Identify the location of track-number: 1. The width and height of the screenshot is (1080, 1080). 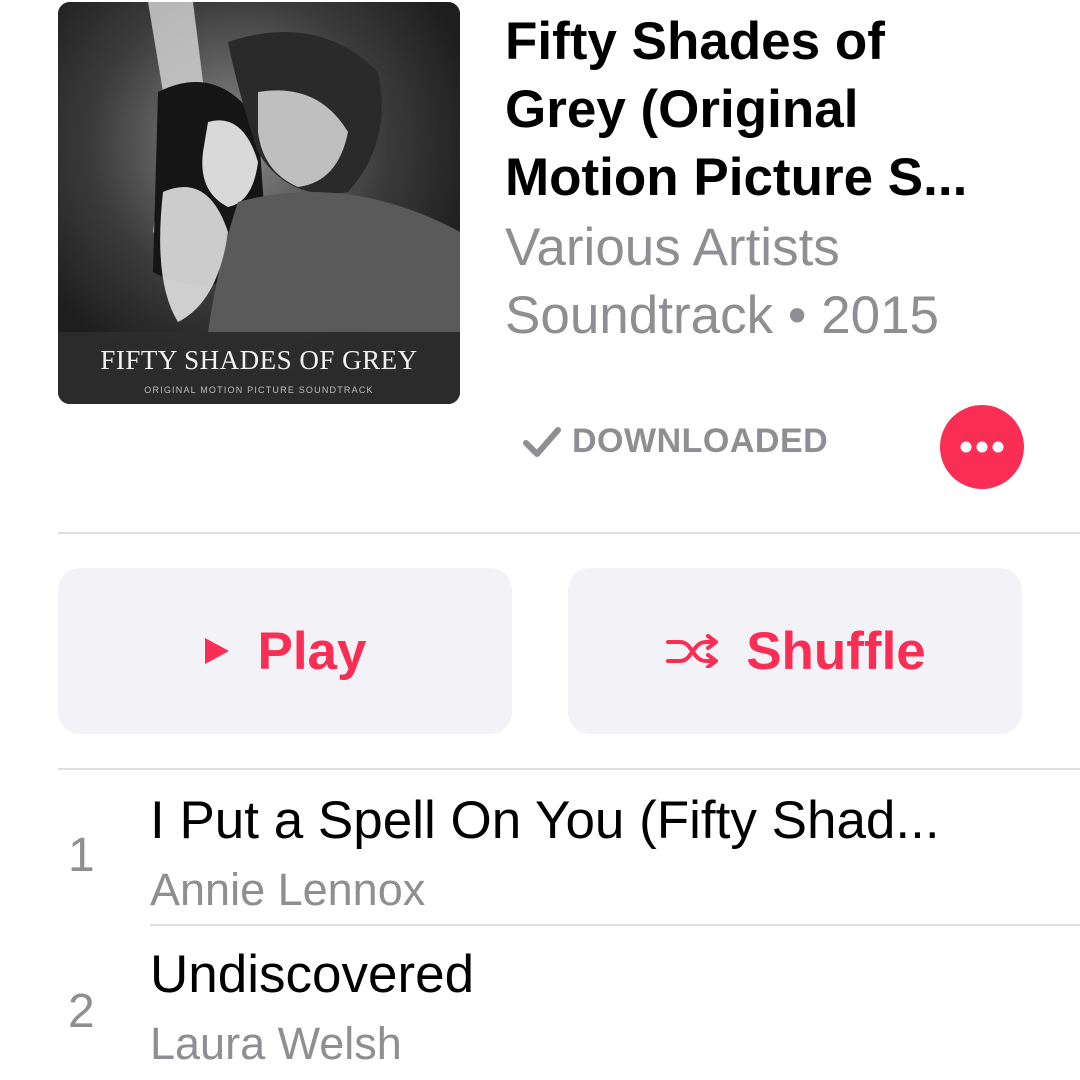
(81, 855).